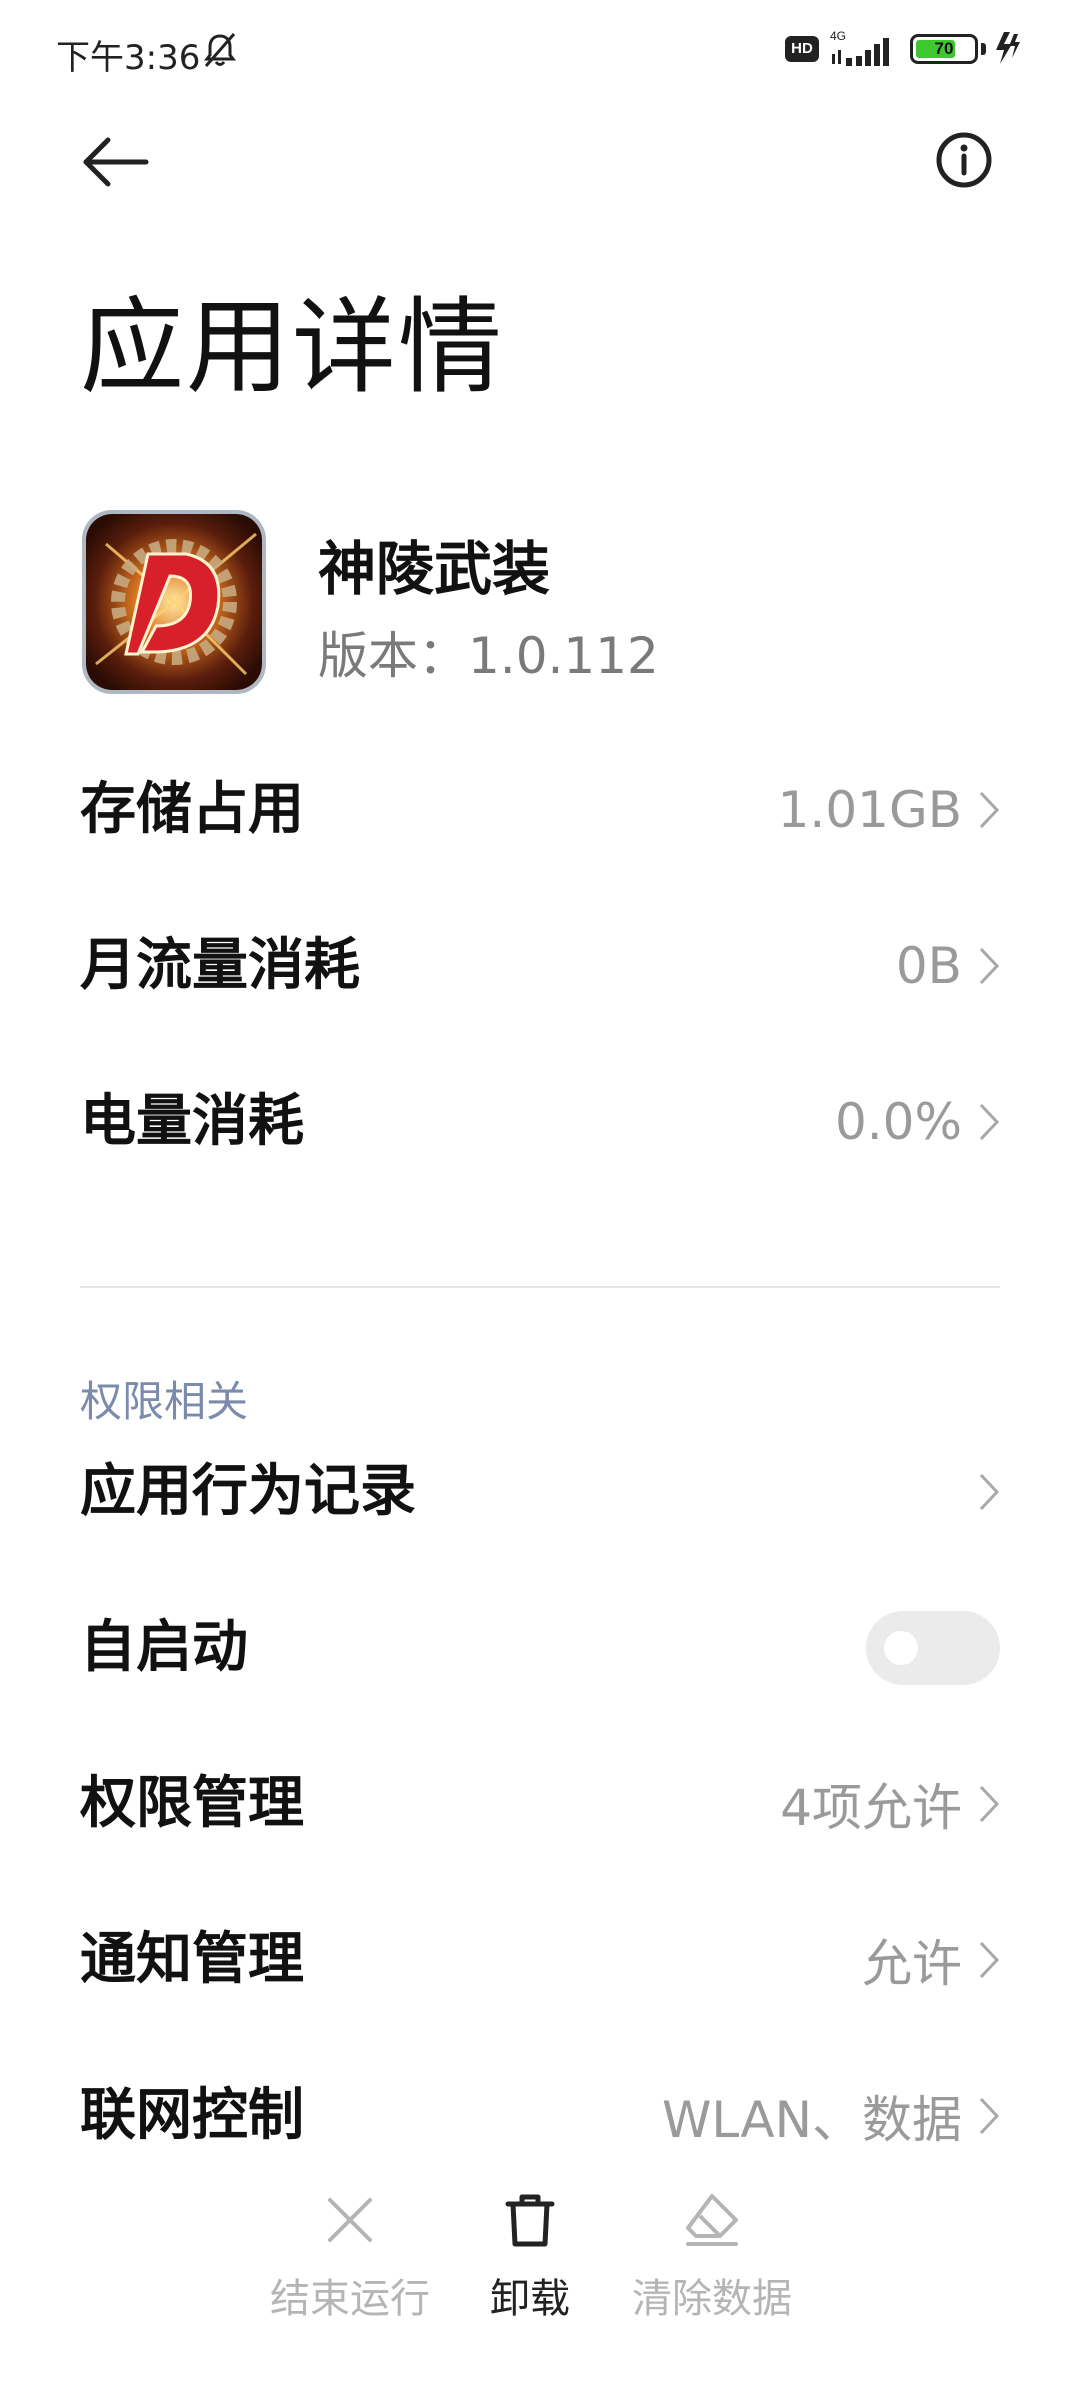  Describe the element at coordinates (192, 1959) in the screenshot. I see `row-label: 通知管理` at that location.